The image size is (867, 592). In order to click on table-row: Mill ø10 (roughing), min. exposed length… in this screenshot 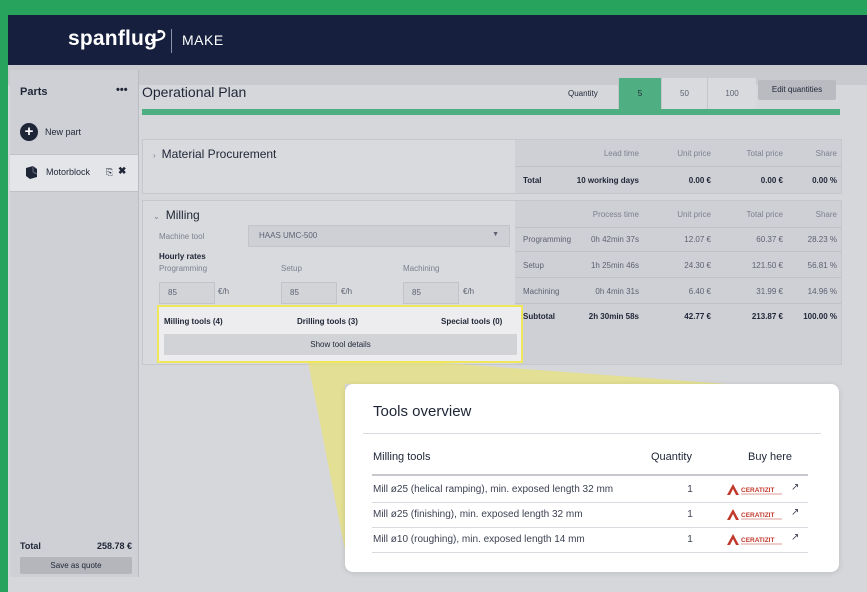, I will do `click(591, 540)`.